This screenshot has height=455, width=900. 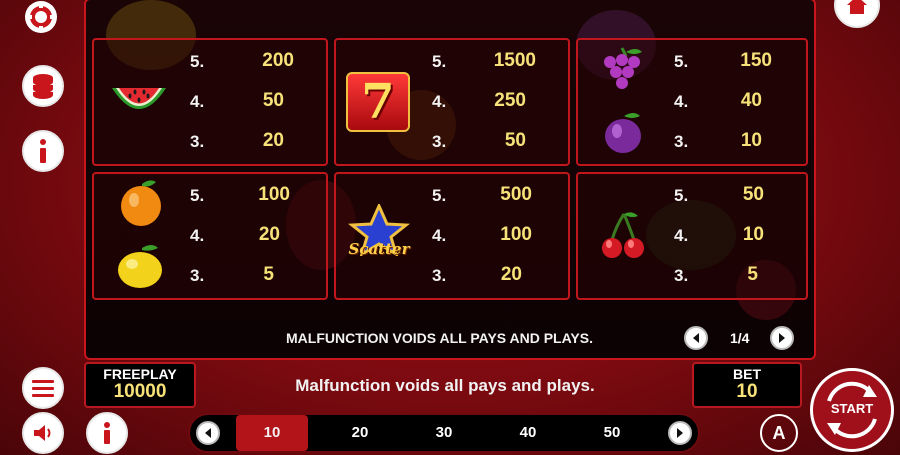 I want to click on paytable-card-scatter: Scatter 5. 500 4. 100 3. 20, so click(x=452, y=236).